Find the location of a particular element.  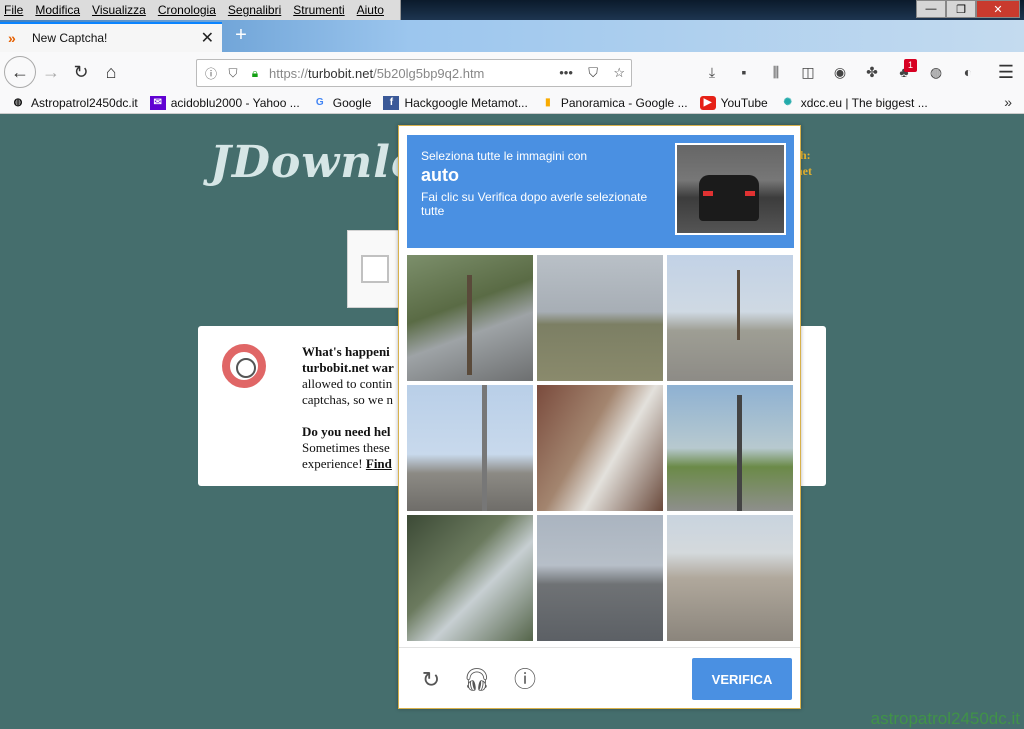

minimize-button: — is located at coordinates (931, 9).